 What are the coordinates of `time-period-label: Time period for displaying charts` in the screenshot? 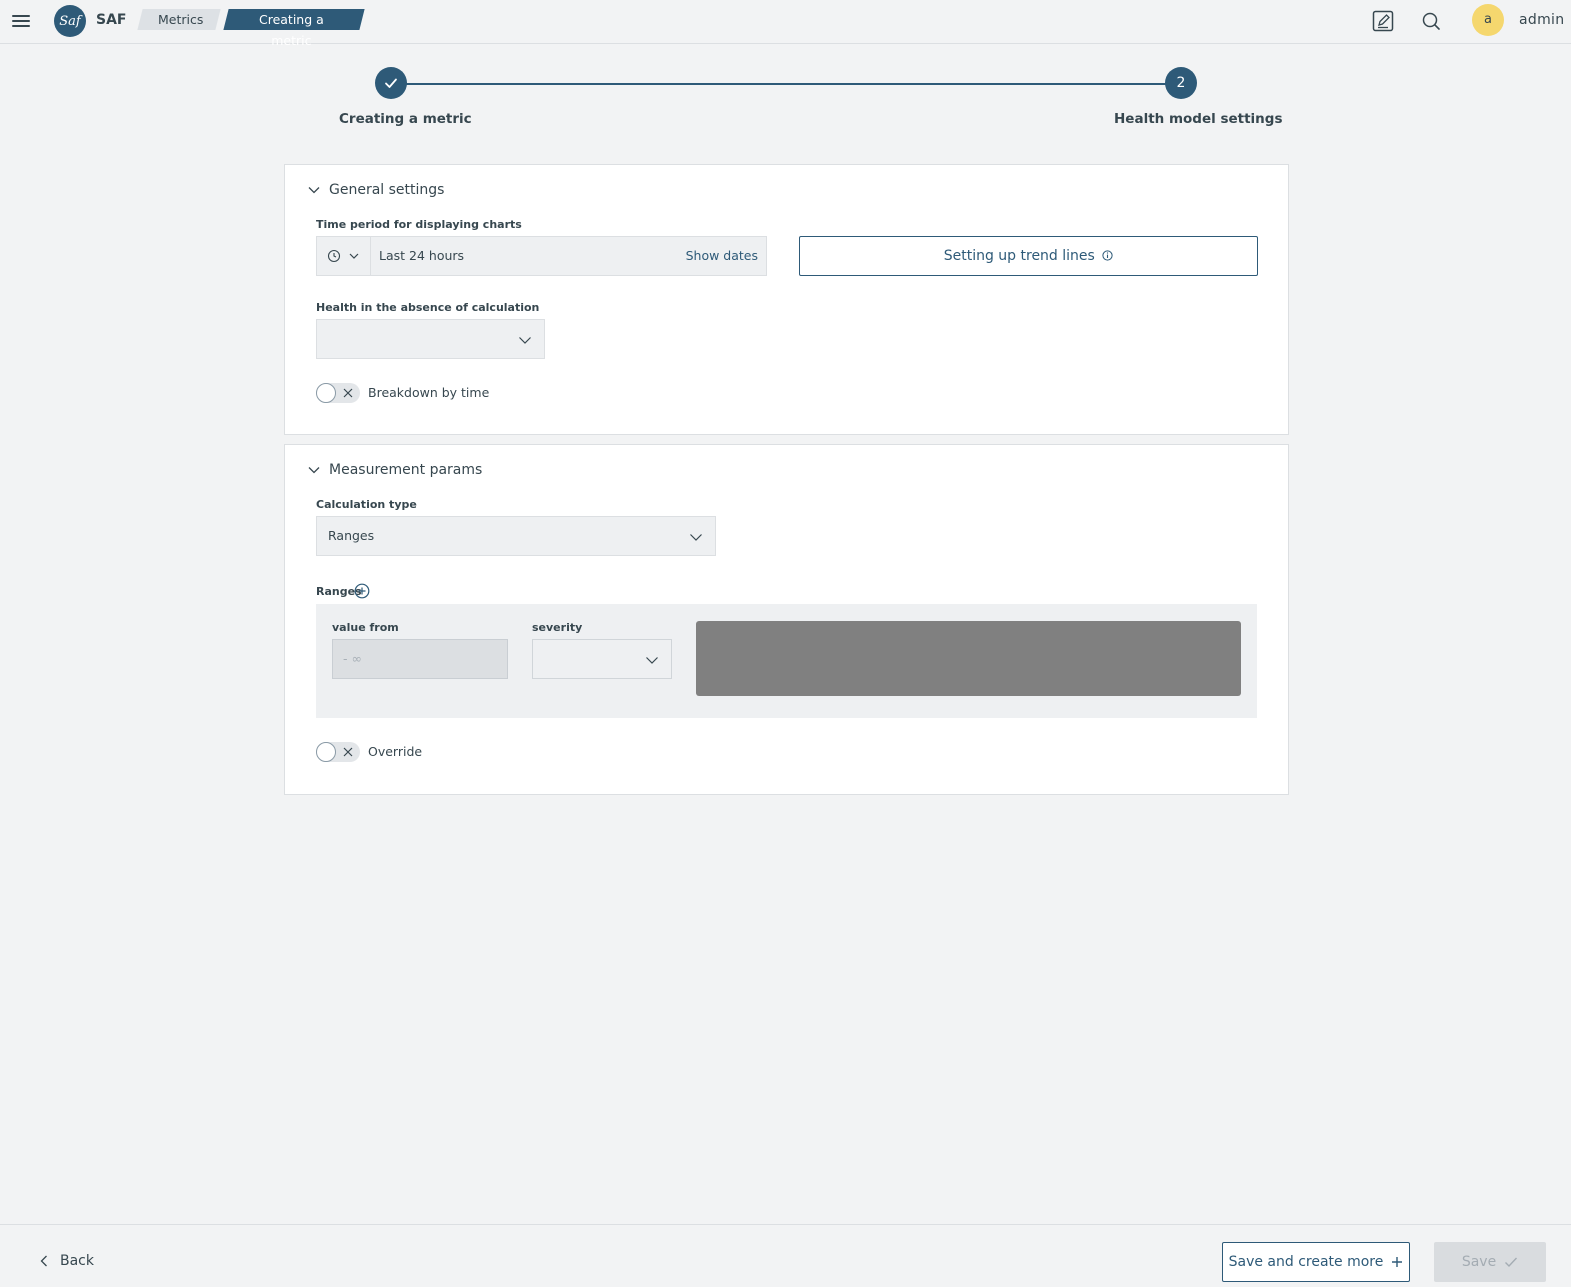 It's located at (419, 224).